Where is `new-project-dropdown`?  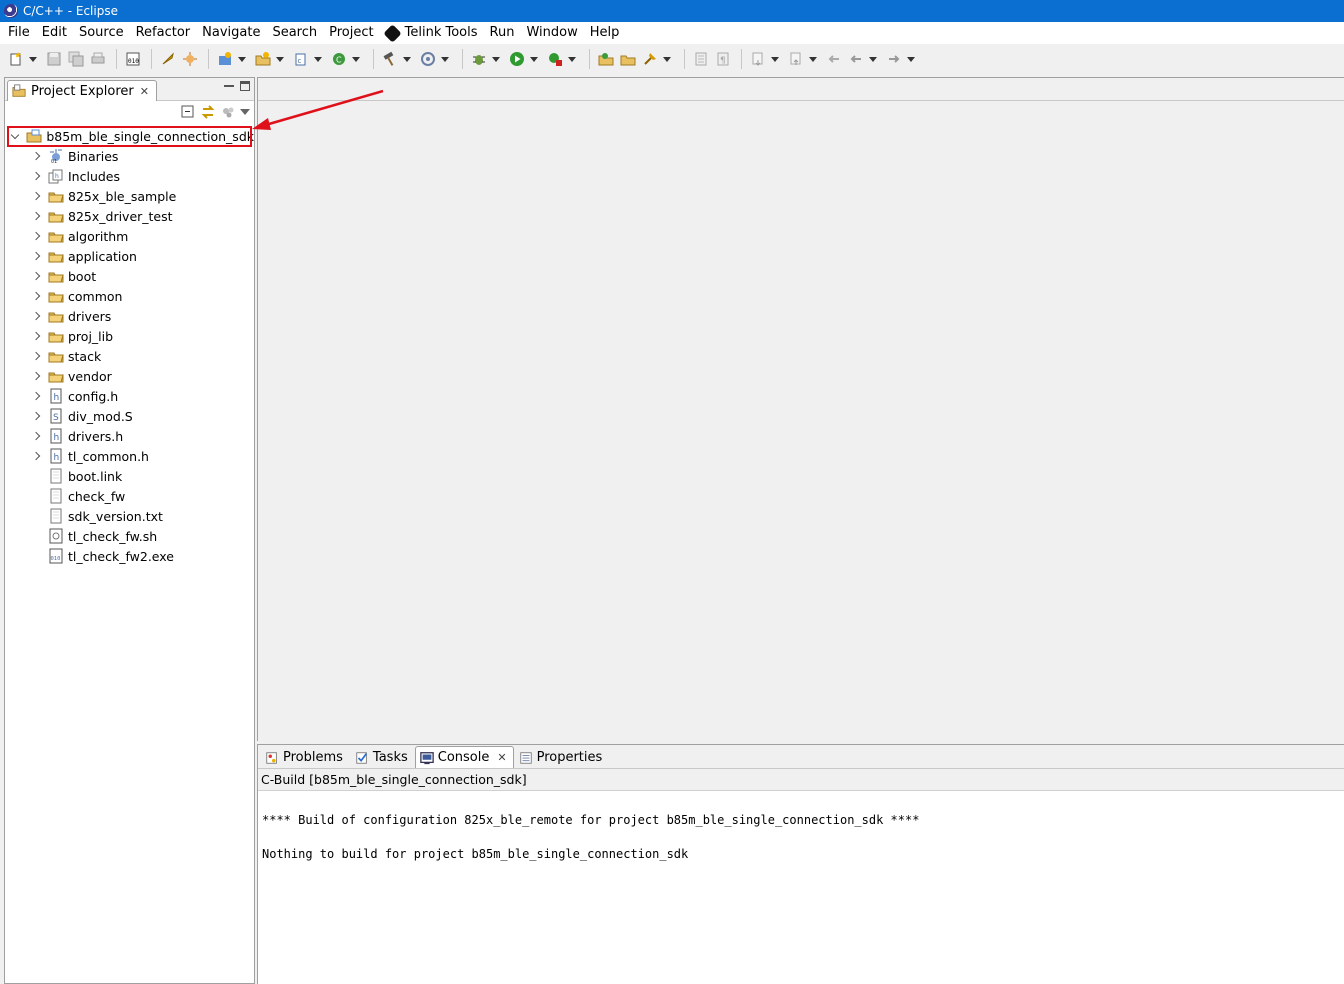 new-project-dropdown is located at coordinates (242, 59).